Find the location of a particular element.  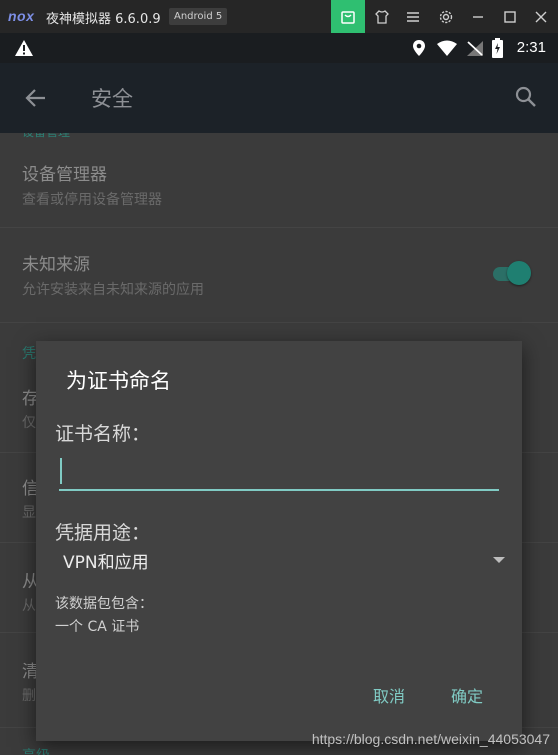

credential-use-value: VPN和应用 is located at coordinates (106, 563).